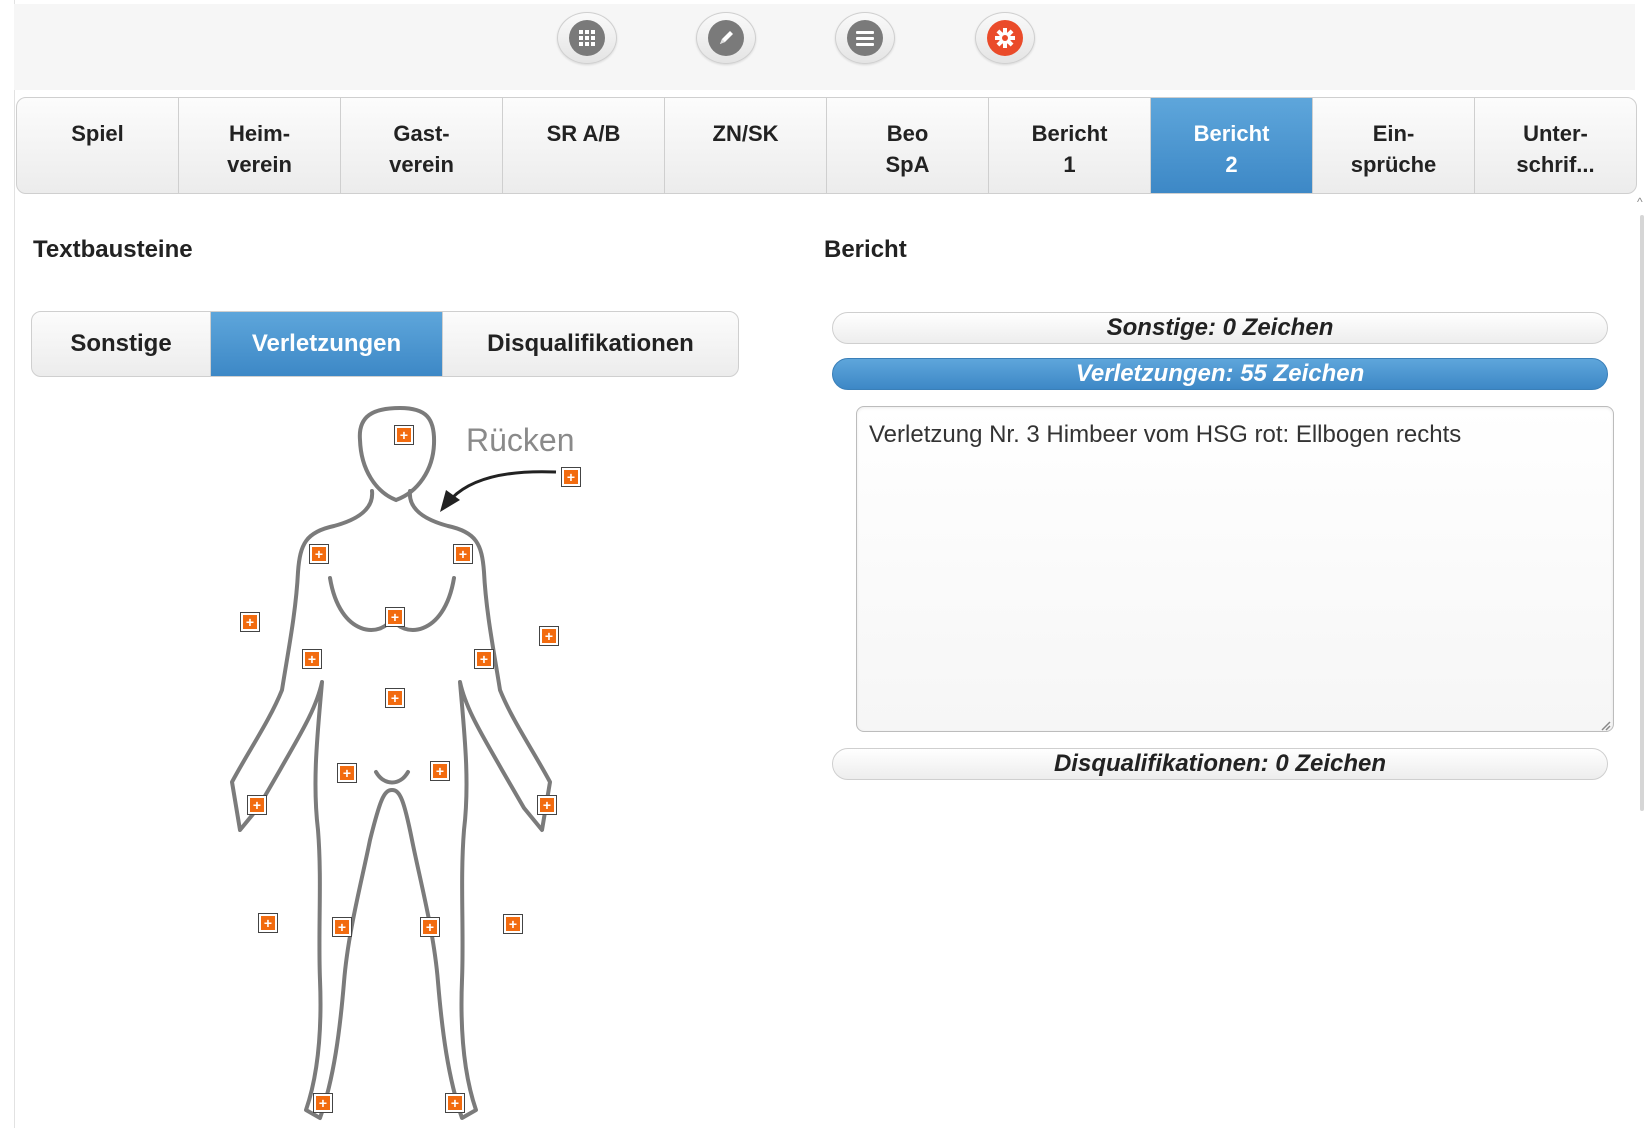 This screenshot has width=1647, height=1128. Describe the element at coordinates (746, 145) in the screenshot. I see `tab-zn-sk: ZN/SK` at that location.